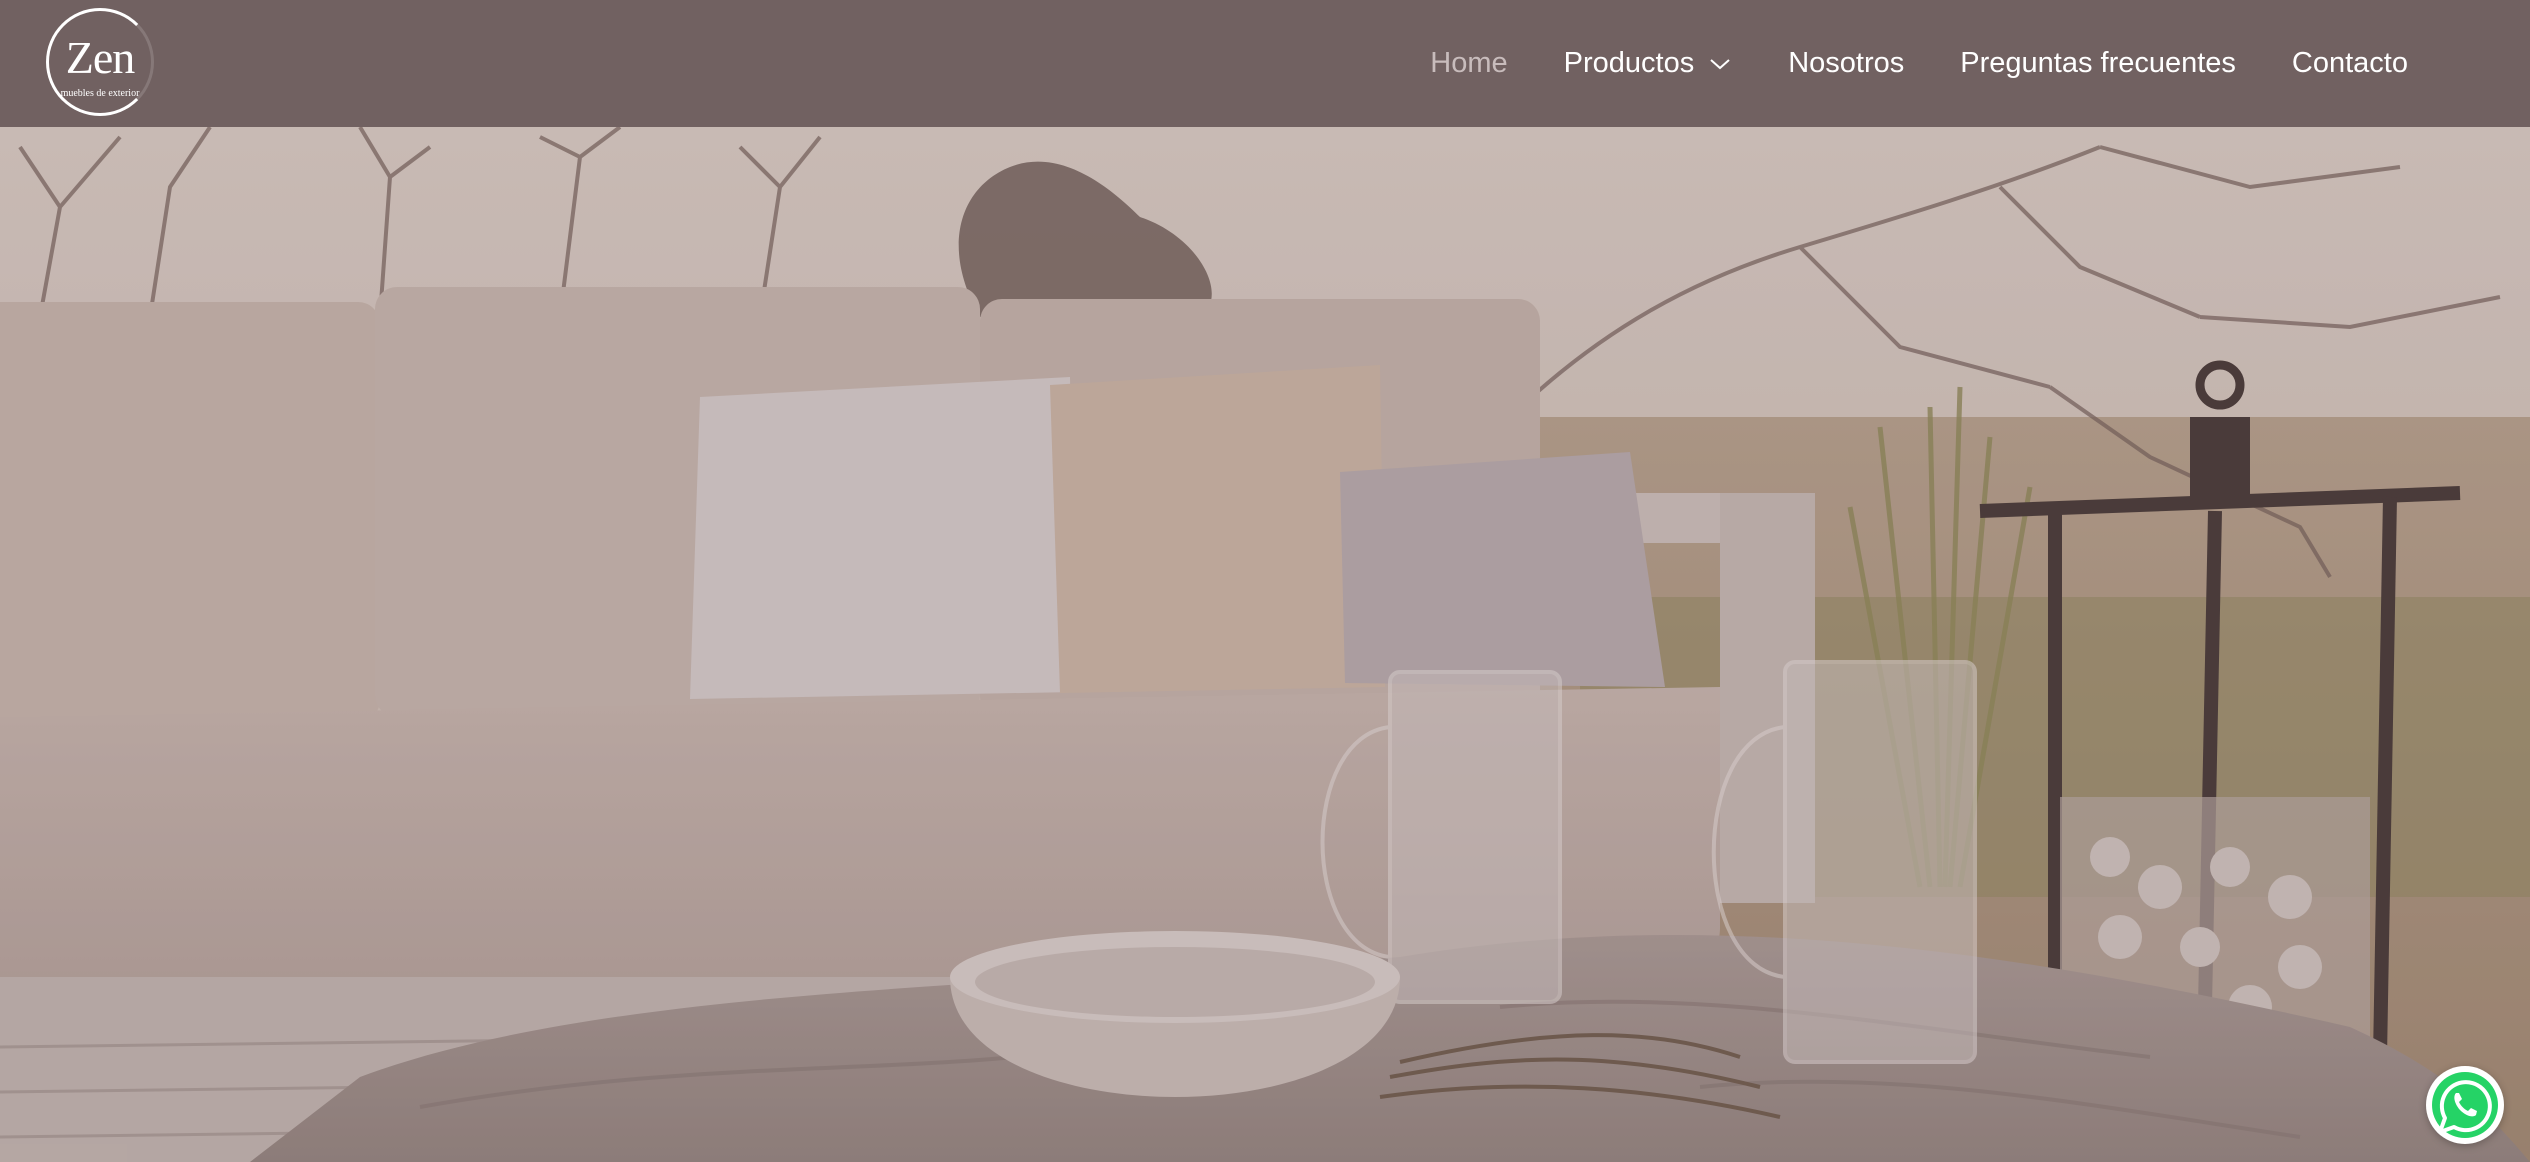 This screenshot has width=2530, height=1162. I want to click on chevron-down-icon, so click(1720, 63).